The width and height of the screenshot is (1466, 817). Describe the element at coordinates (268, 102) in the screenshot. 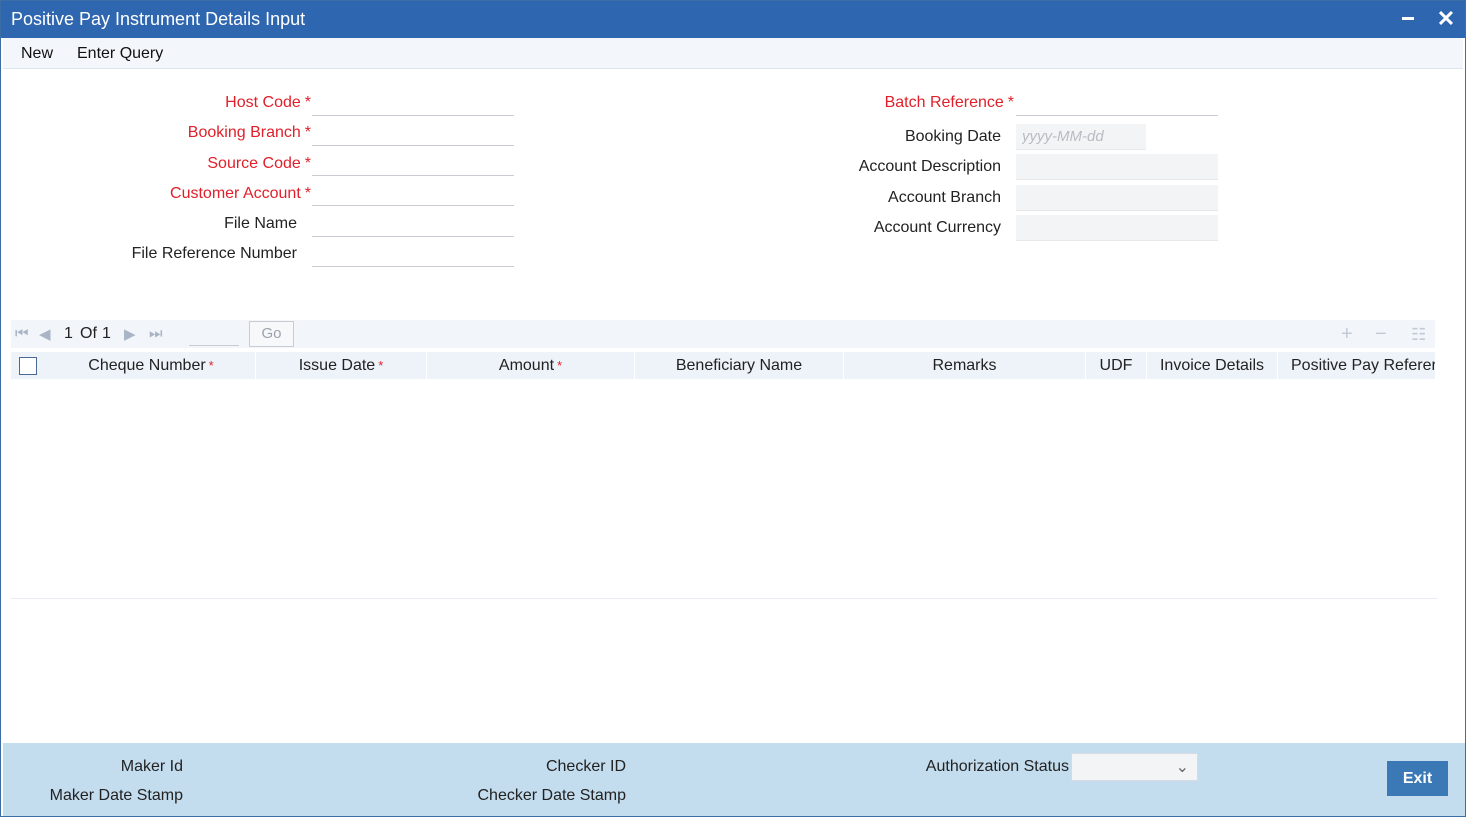

I see `host-code-label: Host Code *` at that location.